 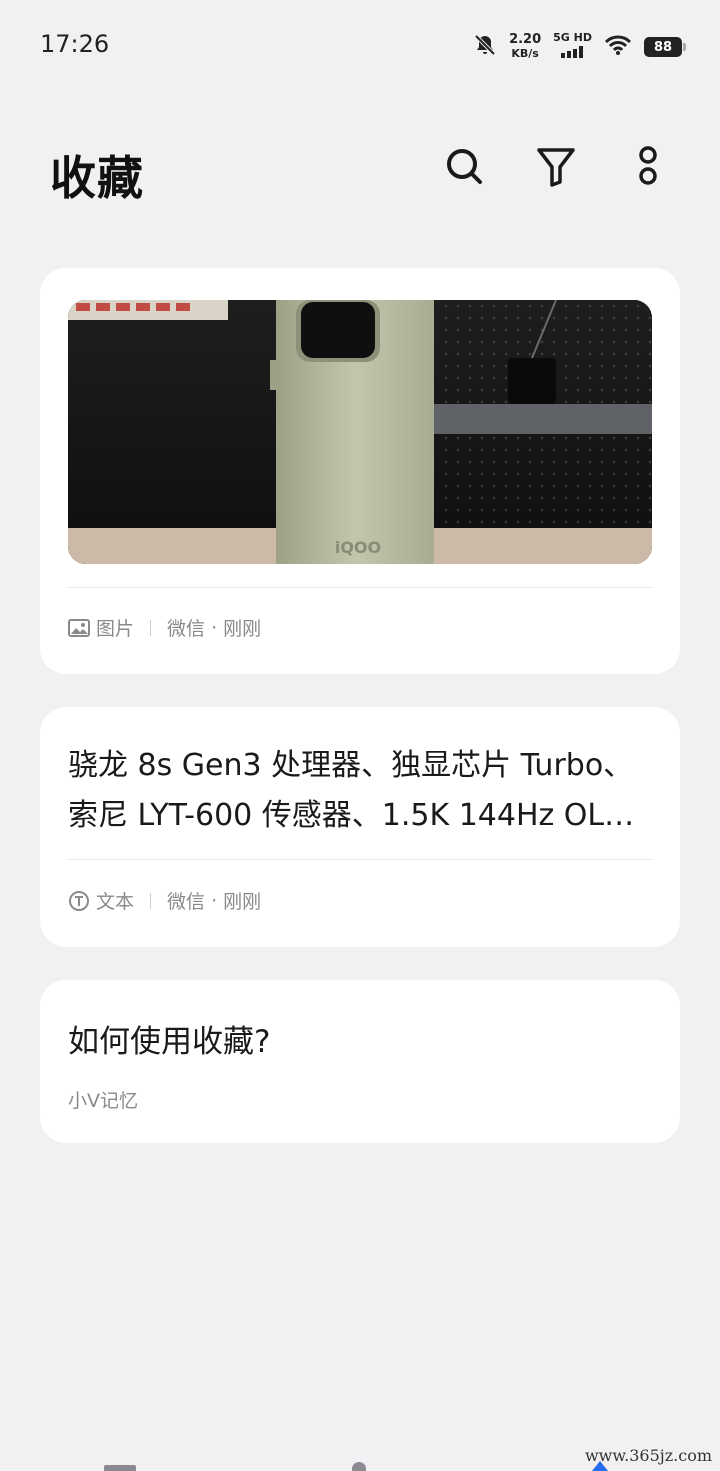 I want to click on cellular-indicator: 5G HD, so click(x=572, y=47).